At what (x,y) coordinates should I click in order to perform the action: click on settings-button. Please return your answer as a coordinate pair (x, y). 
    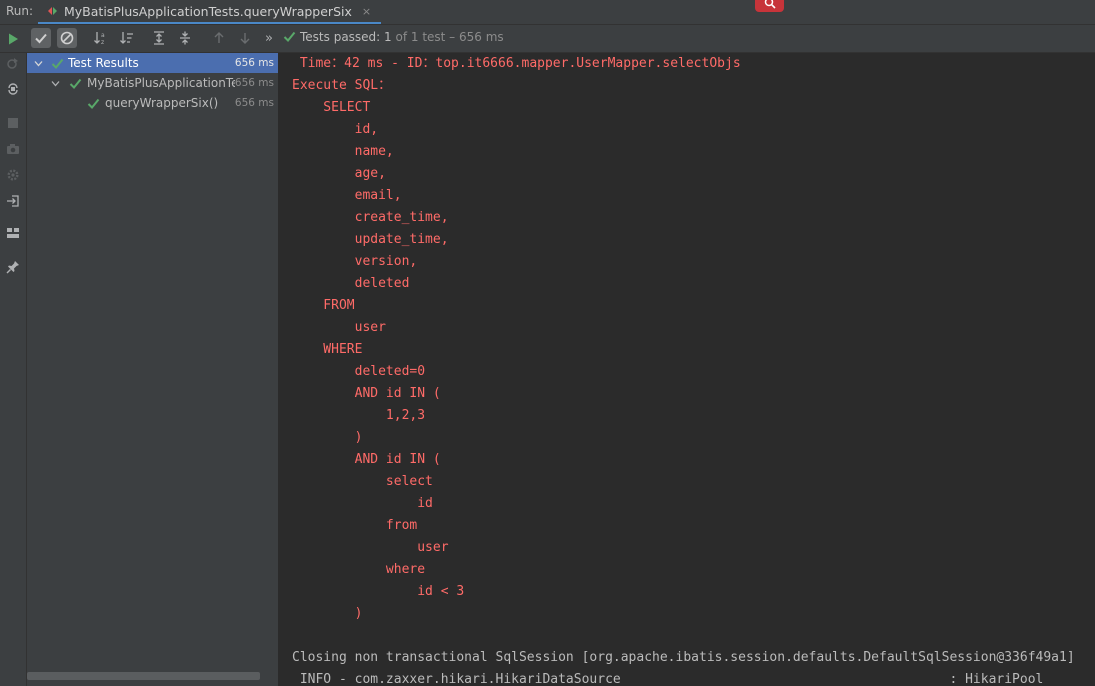
    Looking at the image, I should click on (13, 175).